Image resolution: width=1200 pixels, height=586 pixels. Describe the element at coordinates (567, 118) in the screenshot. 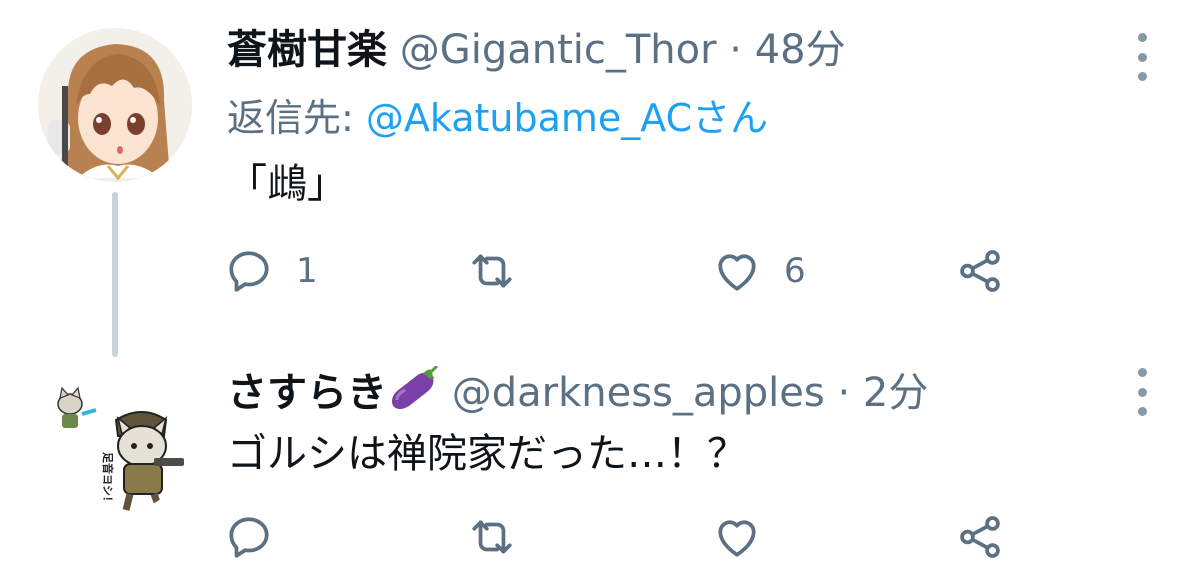

I see `reply-mention-link: @Akatubame_ACさん` at that location.